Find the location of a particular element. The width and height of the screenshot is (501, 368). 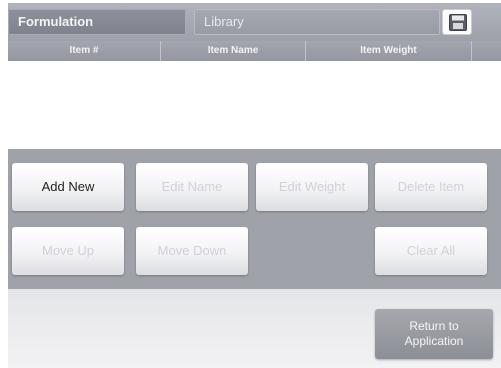

column-header-extra is located at coordinates (486, 51).